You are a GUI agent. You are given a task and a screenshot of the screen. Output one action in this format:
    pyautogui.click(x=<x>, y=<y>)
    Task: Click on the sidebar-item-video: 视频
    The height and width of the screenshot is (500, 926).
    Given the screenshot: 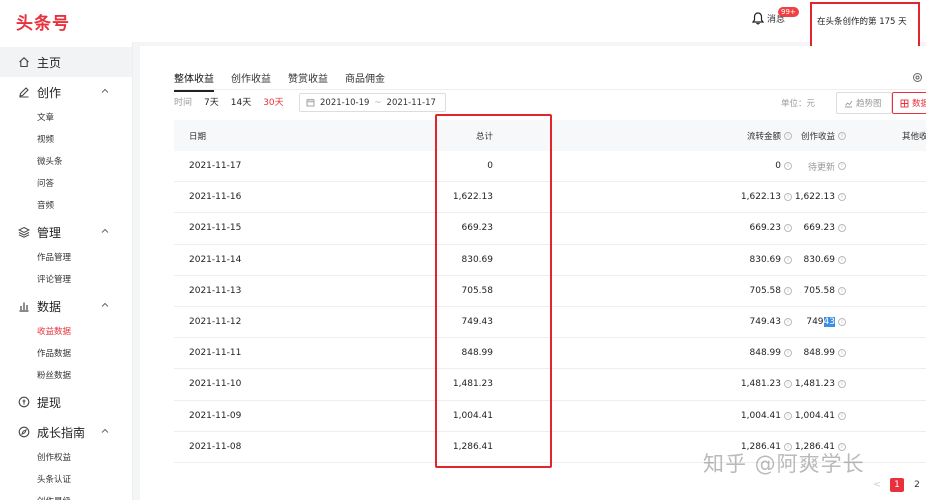 What is the action you would take?
    pyautogui.click(x=66, y=140)
    